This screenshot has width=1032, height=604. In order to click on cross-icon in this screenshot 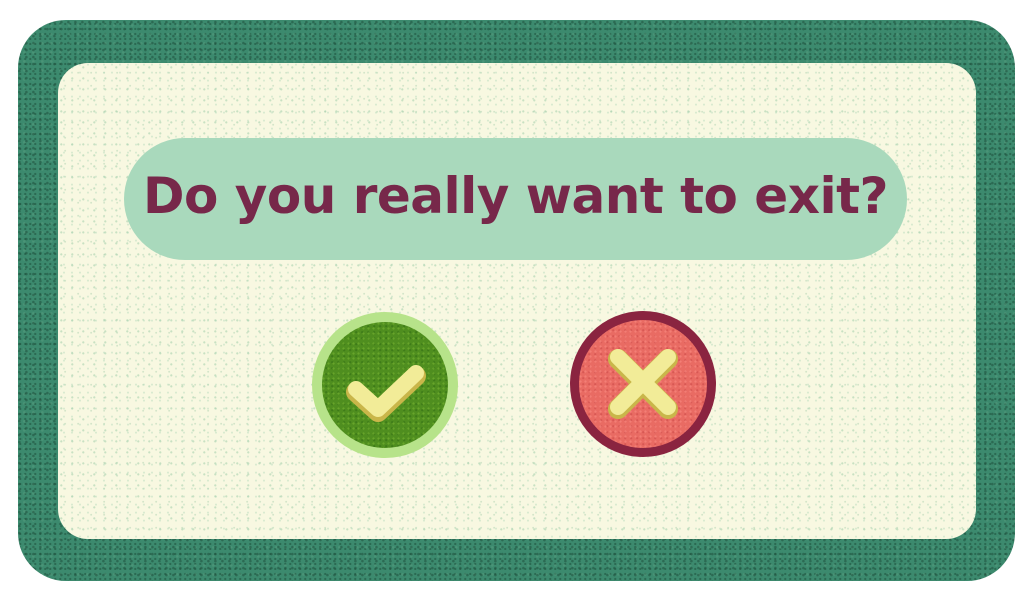, I will do `click(643, 384)`.